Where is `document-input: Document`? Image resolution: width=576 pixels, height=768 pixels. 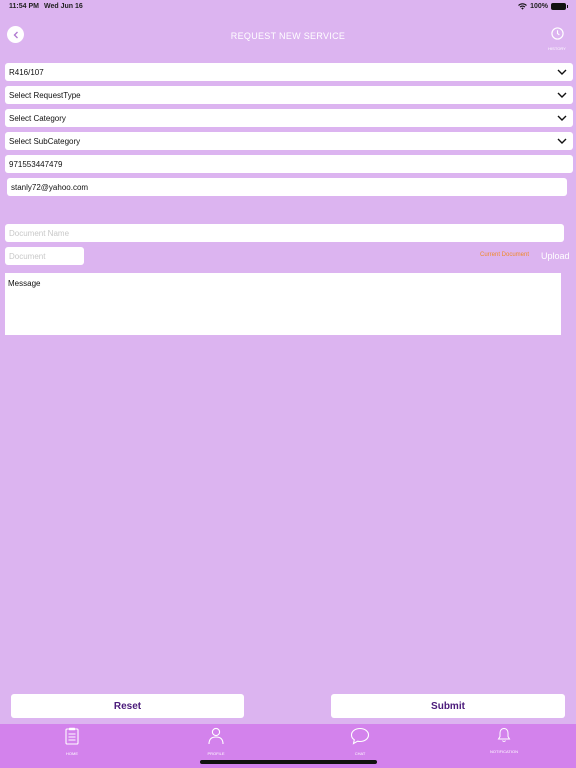 document-input: Document is located at coordinates (44, 256).